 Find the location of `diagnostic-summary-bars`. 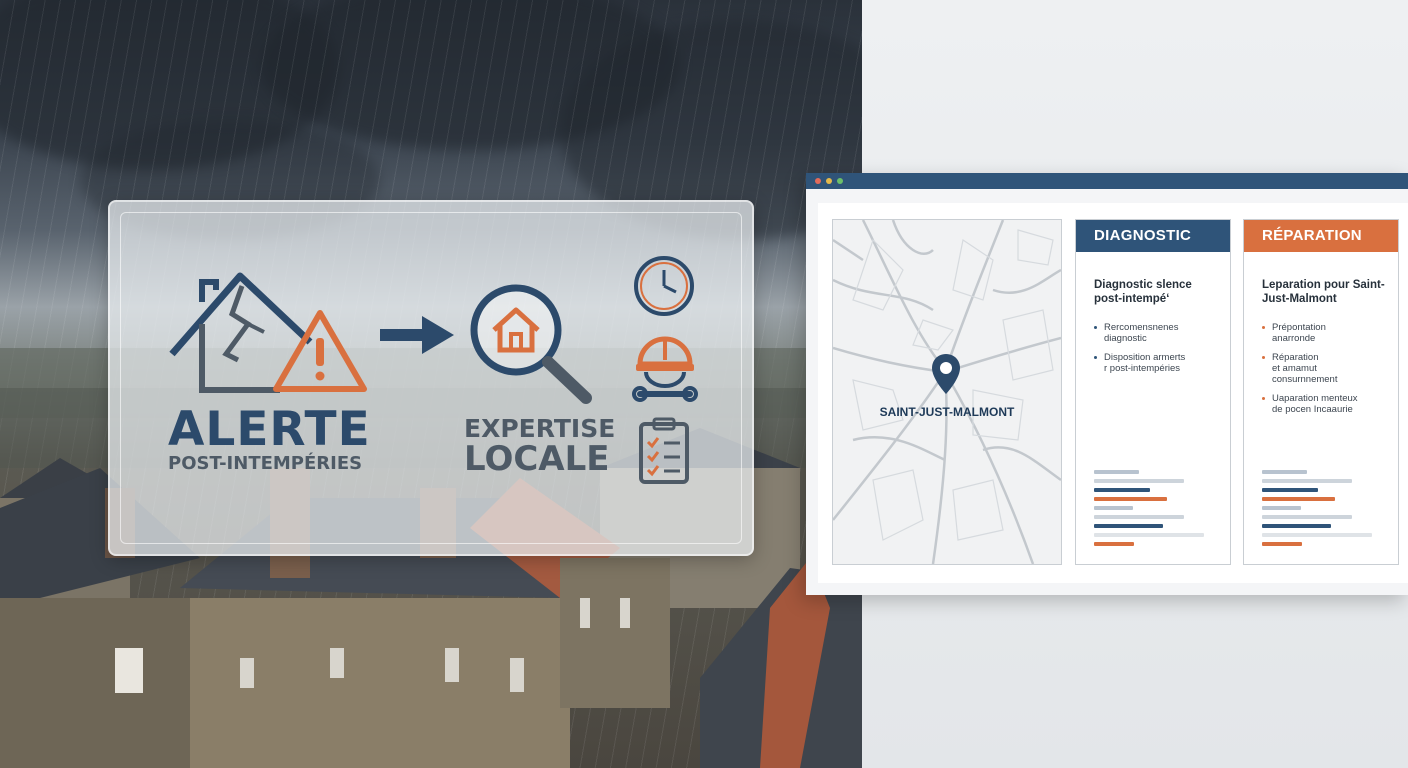

diagnostic-summary-bars is located at coordinates (1150, 510).